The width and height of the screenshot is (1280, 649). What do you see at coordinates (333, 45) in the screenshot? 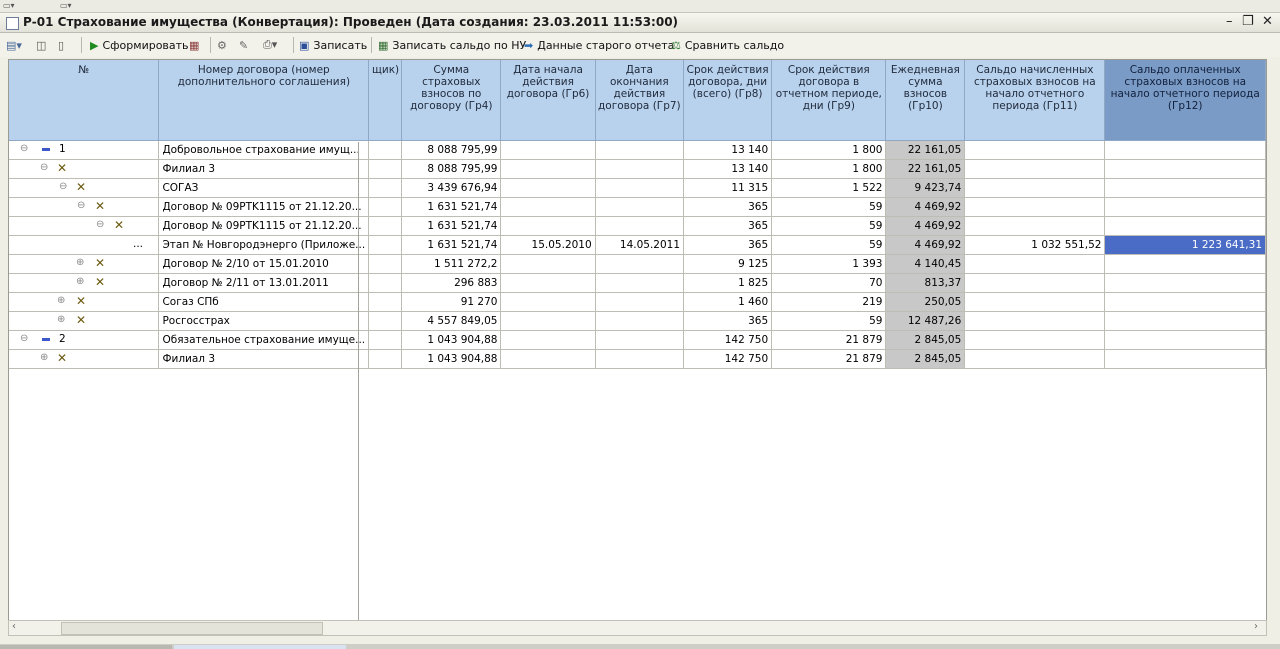
I see `save-button: ▣ Записать` at bounding box center [333, 45].